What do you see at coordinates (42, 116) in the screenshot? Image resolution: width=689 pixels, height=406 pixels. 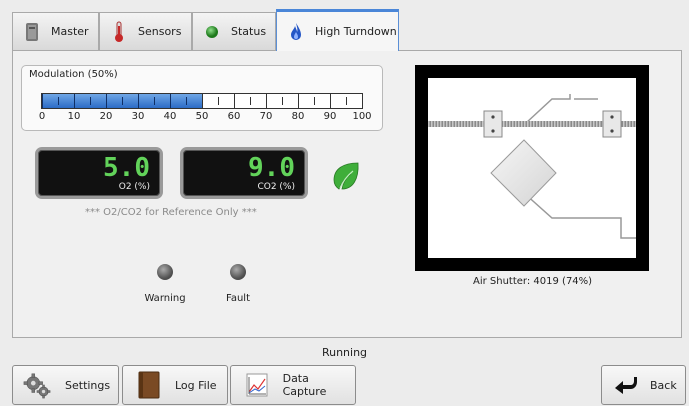 I see `modulation-tick-label: 0` at bounding box center [42, 116].